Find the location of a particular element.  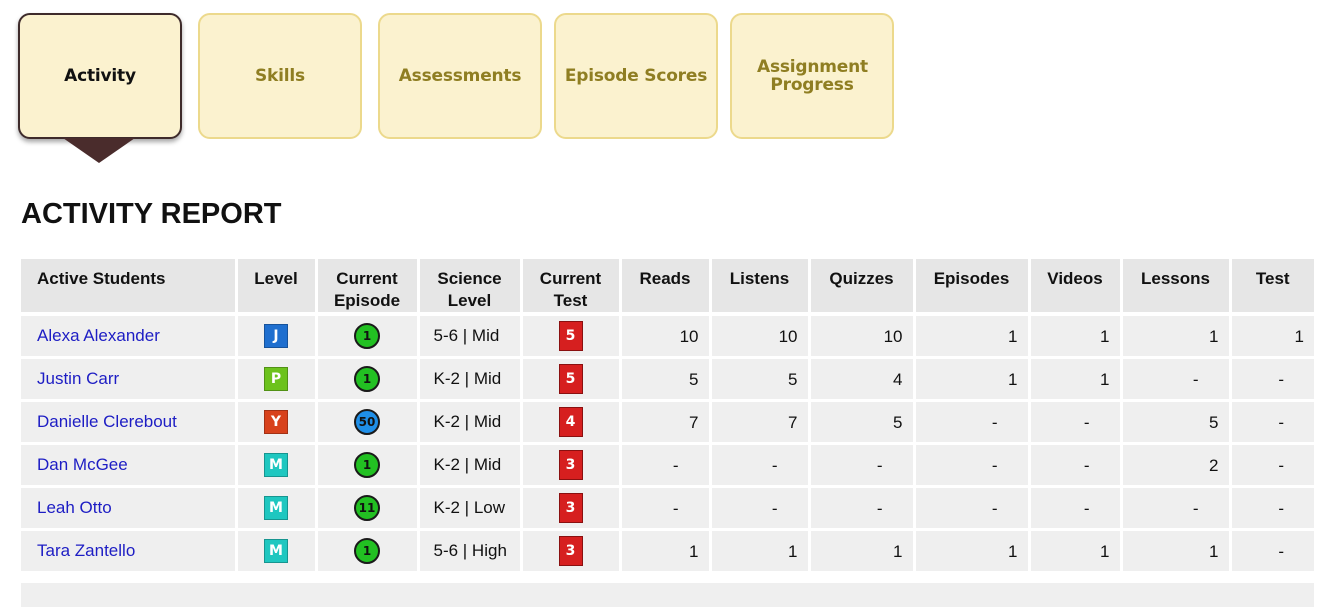

level-cell: M is located at coordinates (277, 465).